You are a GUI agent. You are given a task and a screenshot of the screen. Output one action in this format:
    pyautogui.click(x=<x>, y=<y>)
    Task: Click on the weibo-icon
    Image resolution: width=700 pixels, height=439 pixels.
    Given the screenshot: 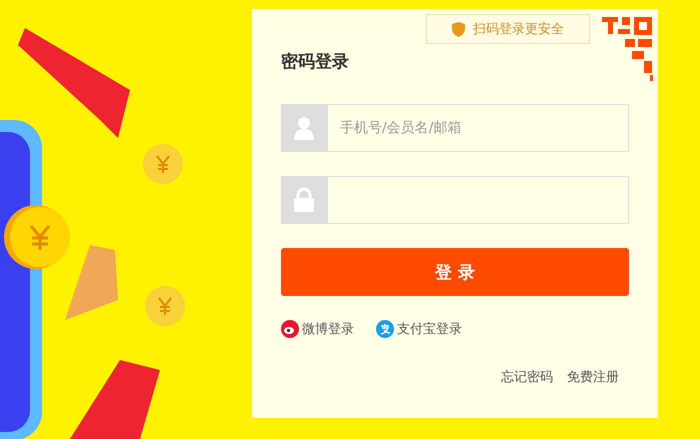 What is the action you would take?
    pyautogui.click(x=290, y=329)
    